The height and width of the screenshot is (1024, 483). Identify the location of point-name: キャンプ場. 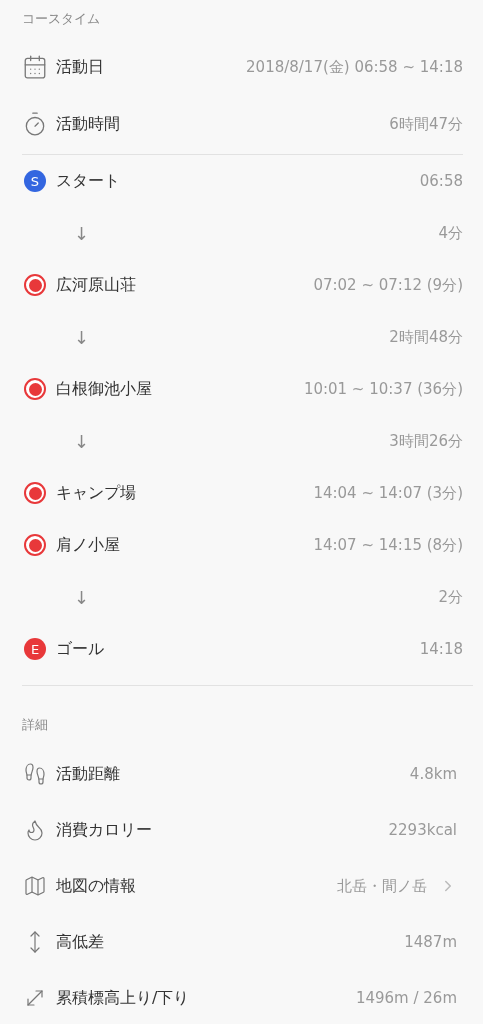
(96, 493).